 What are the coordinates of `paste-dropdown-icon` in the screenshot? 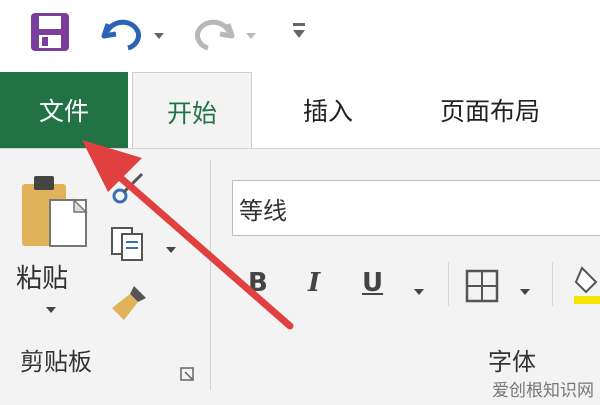 It's located at (51, 306).